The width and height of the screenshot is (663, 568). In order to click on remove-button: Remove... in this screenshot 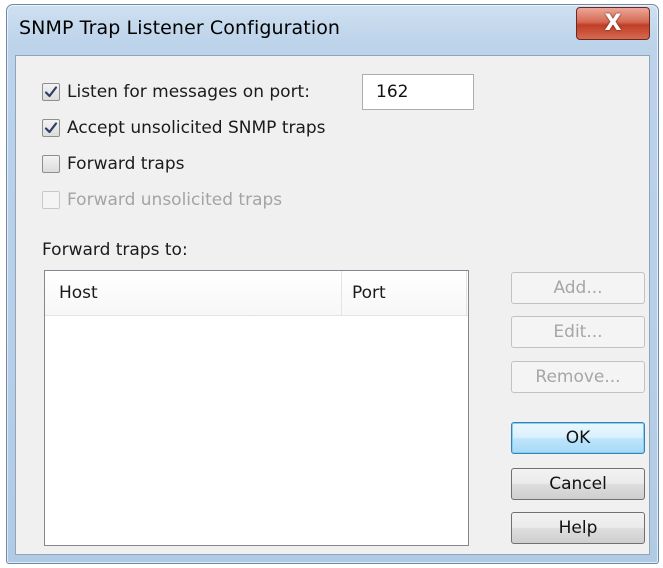, I will do `click(578, 377)`.